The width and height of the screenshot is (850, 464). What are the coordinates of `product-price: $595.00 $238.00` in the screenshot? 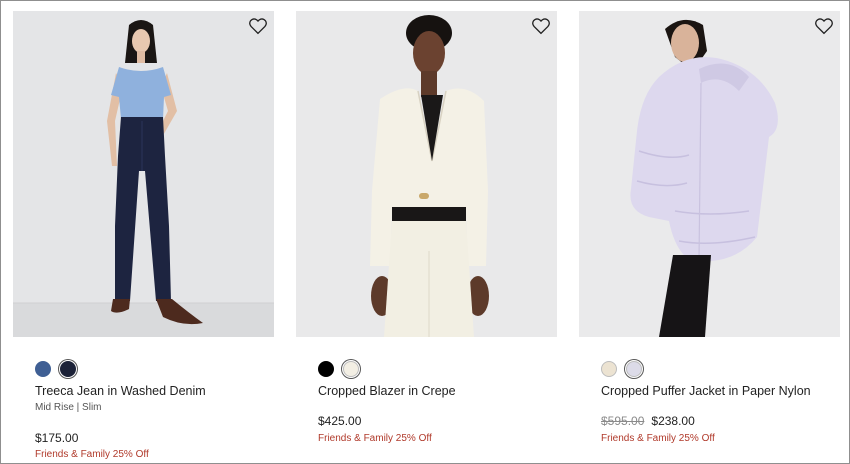 It's located at (648, 421).